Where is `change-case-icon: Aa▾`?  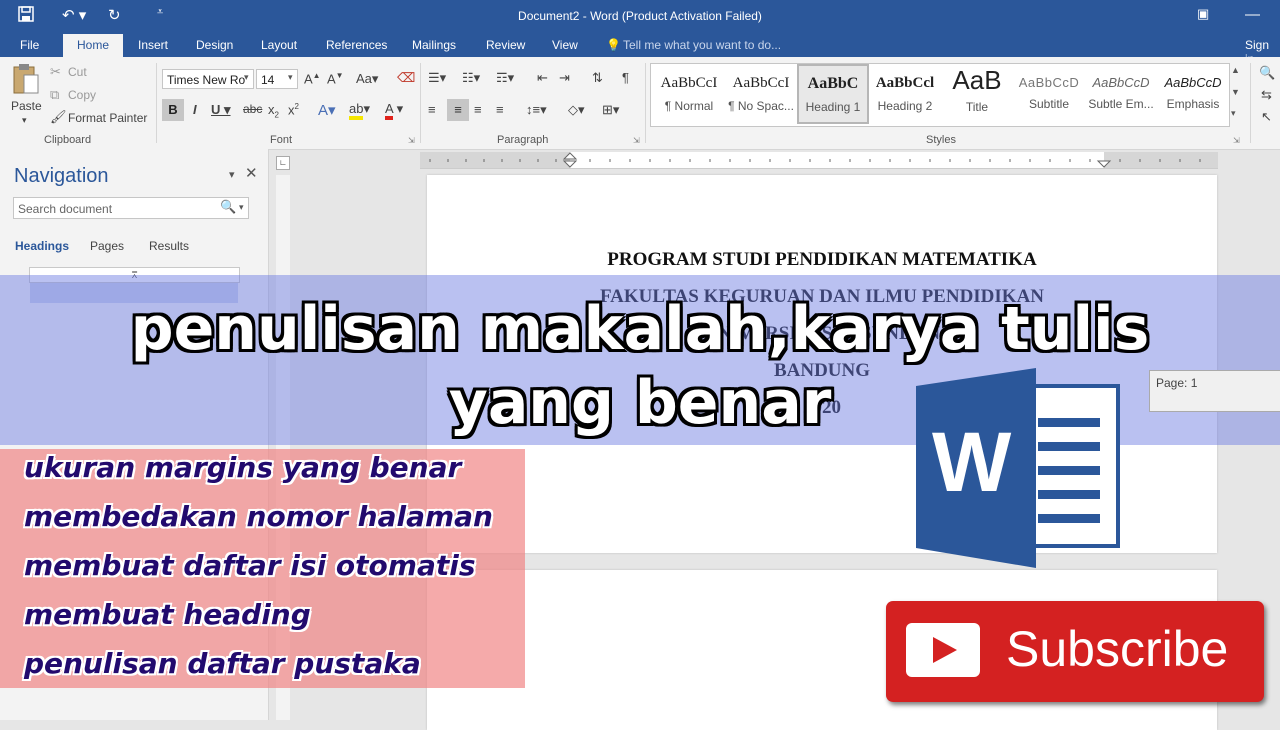 change-case-icon: Aa▾ is located at coordinates (367, 79).